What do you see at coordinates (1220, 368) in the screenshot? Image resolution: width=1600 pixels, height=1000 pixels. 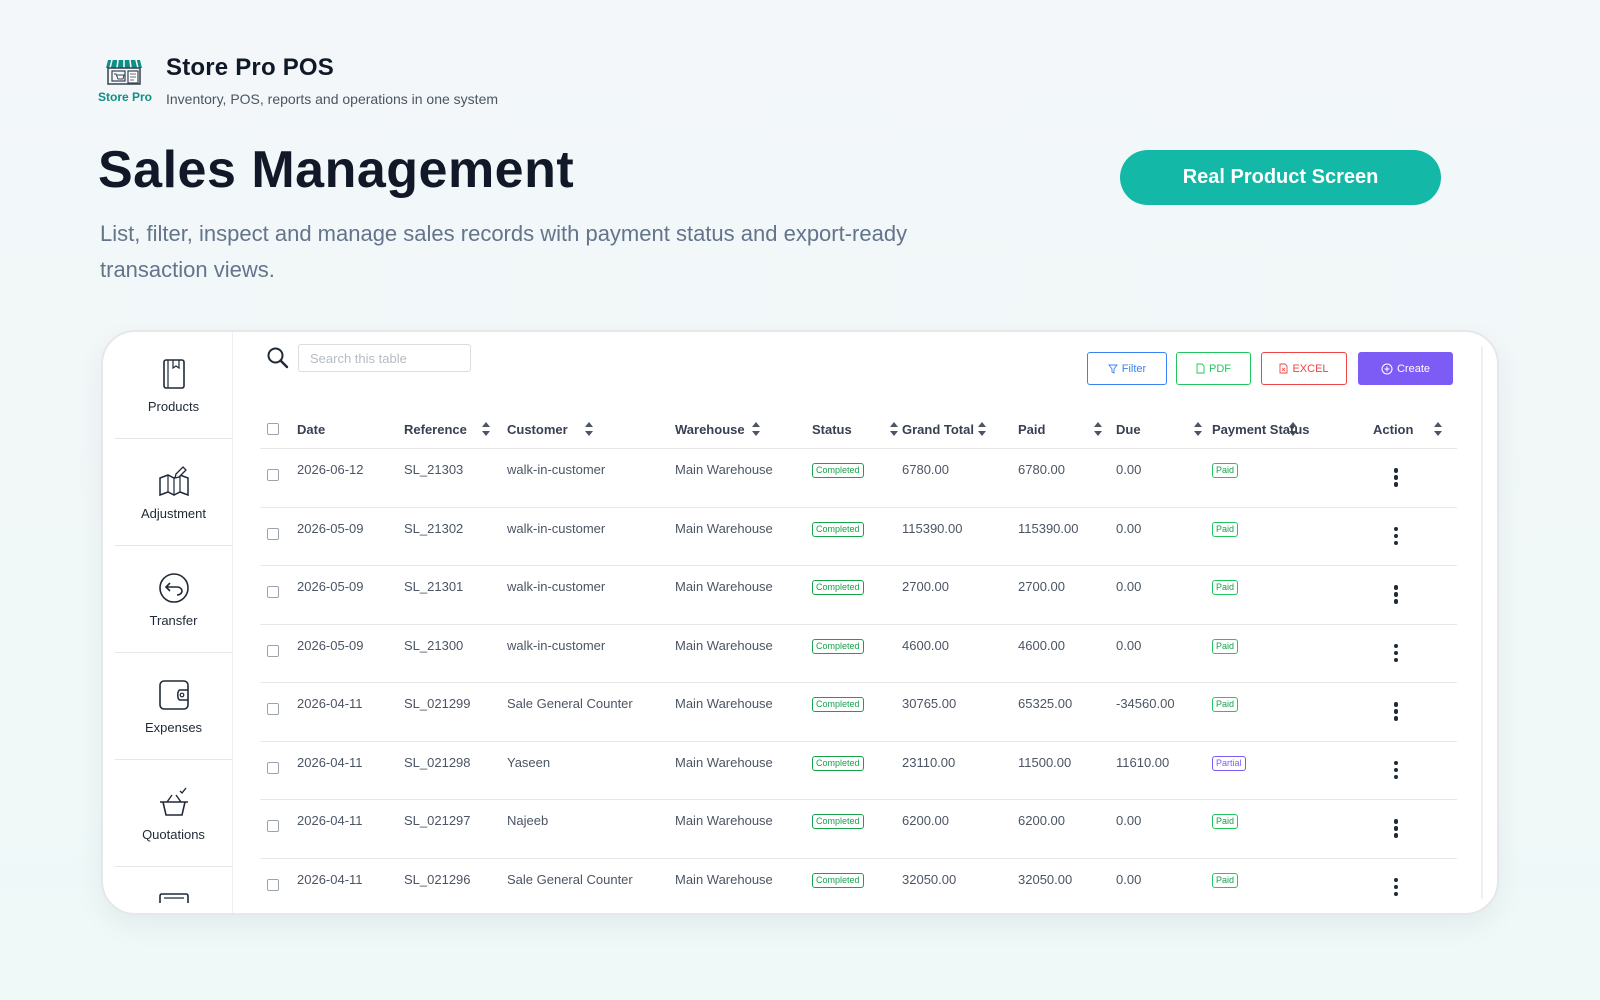 I see `pdf-button-label: PDF` at bounding box center [1220, 368].